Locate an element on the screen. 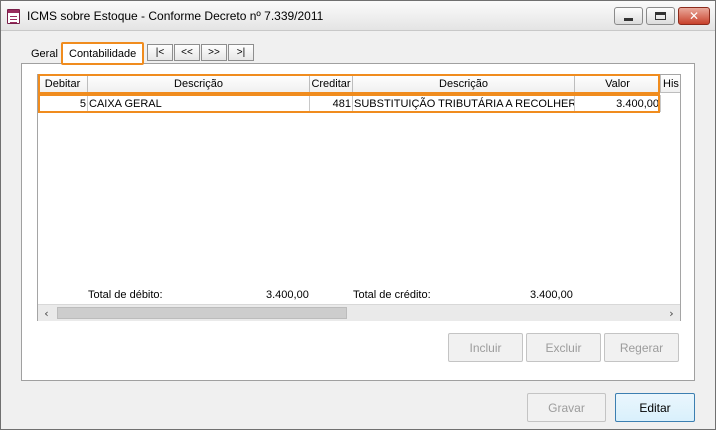 The image size is (716, 430). minimize-button is located at coordinates (628, 16).